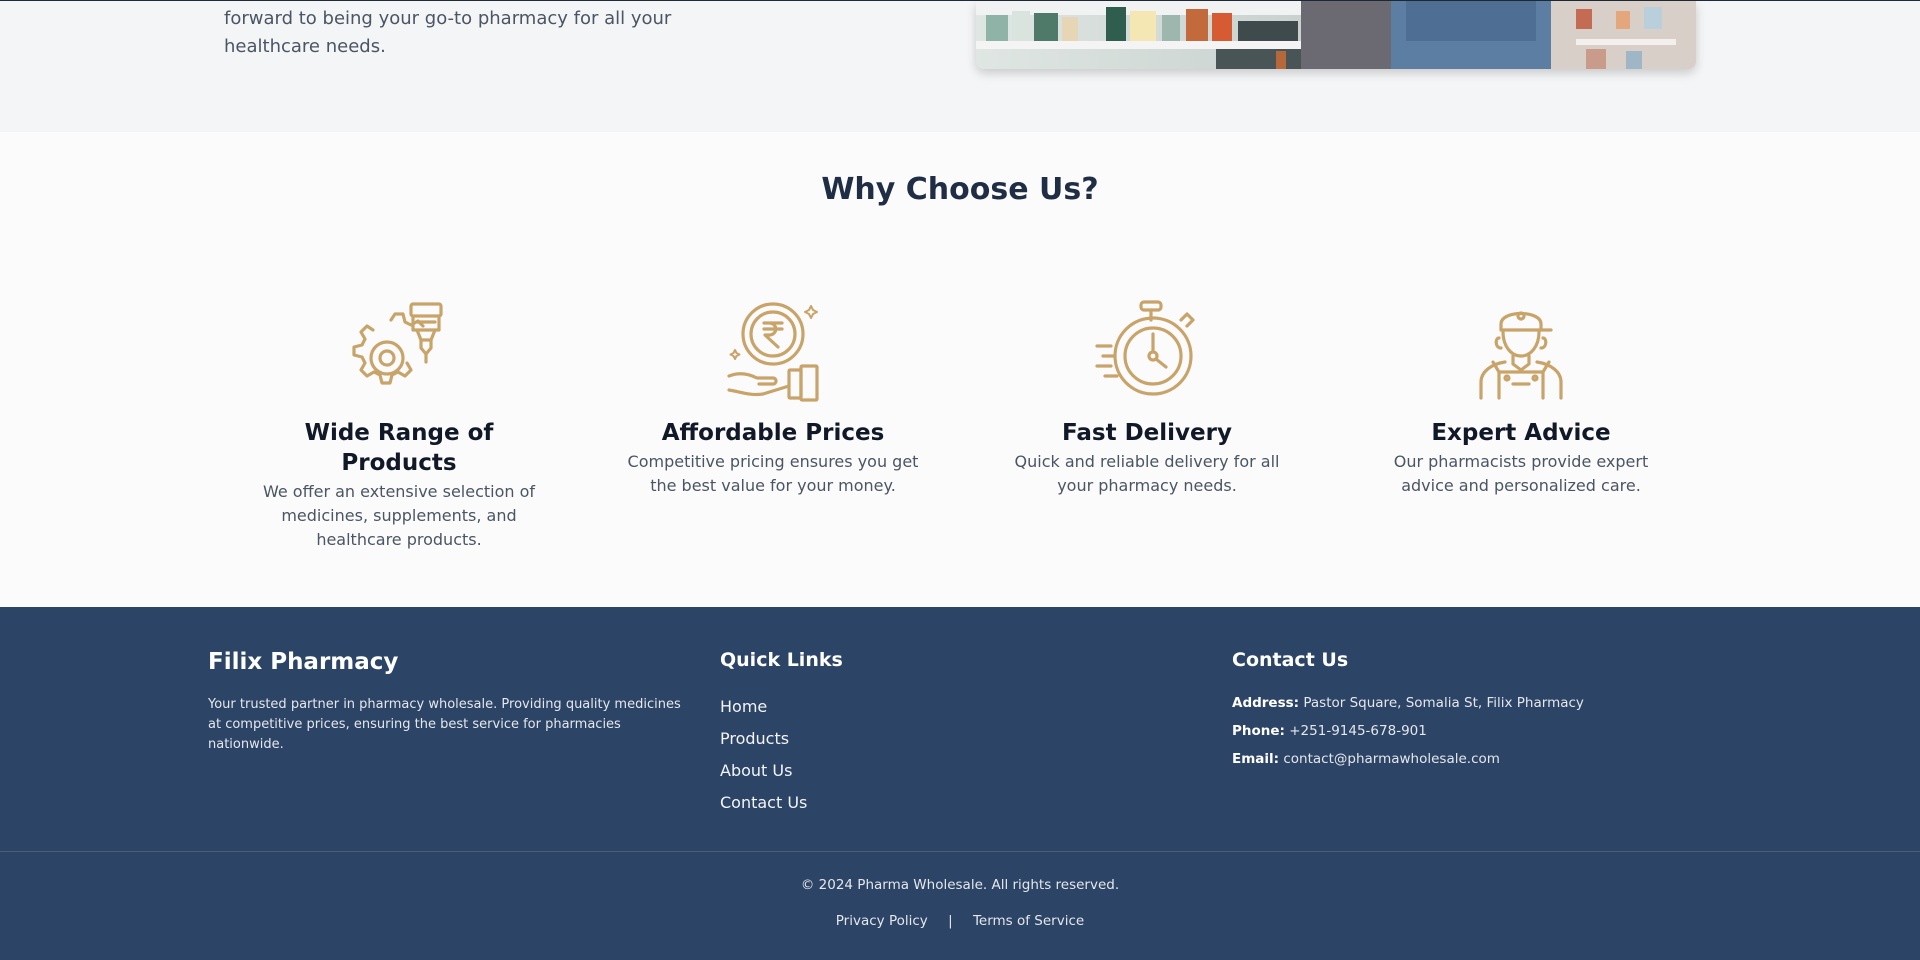 The image size is (1920, 960). What do you see at coordinates (1256, 759) in the screenshot?
I see `email-label: Email:` at bounding box center [1256, 759].